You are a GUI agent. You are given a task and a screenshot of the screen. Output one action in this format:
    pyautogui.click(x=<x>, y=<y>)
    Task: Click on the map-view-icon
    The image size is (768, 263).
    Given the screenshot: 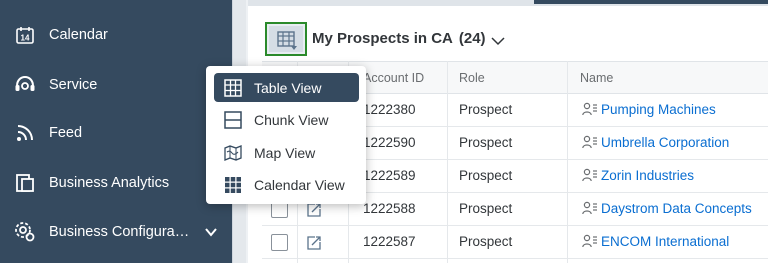 What is the action you would take?
    pyautogui.click(x=233, y=152)
    